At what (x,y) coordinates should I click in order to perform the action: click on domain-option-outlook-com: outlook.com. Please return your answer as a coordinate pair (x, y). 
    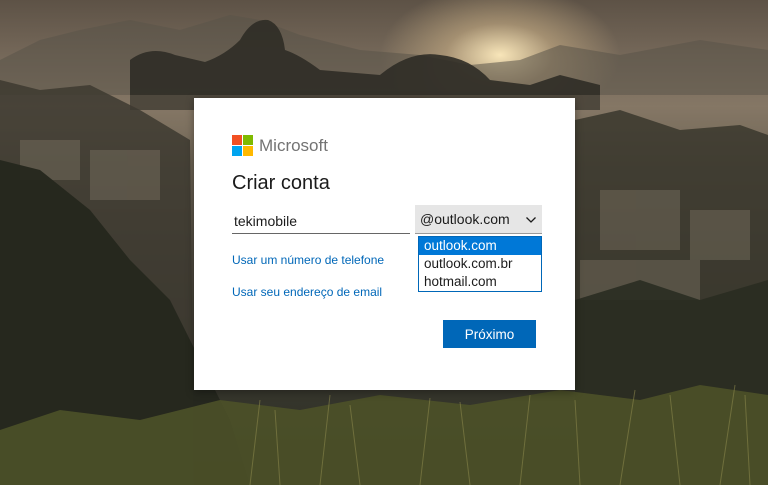
    Looking at the image, I should click on (480, 246).